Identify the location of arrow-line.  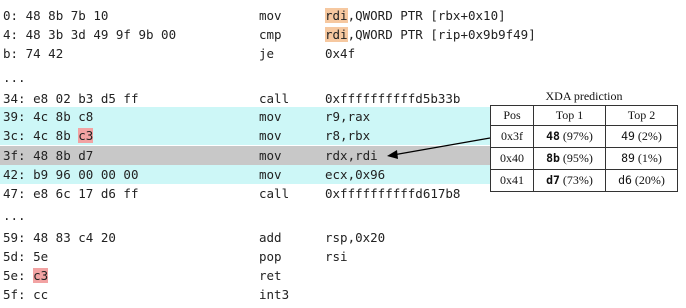
(441, 146).